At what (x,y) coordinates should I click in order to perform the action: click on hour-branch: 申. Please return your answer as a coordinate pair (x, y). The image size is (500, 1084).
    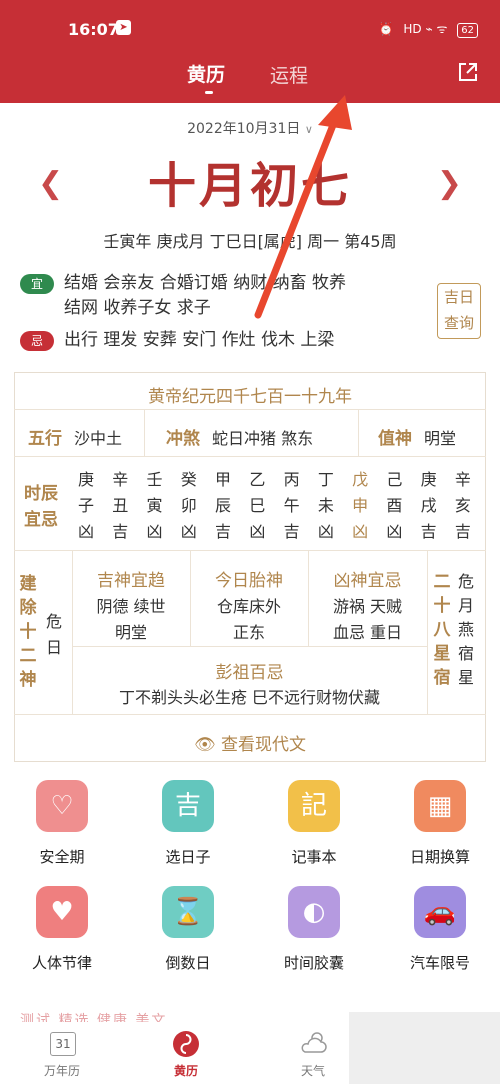
    Looking at the image, I should click on (360, 505).